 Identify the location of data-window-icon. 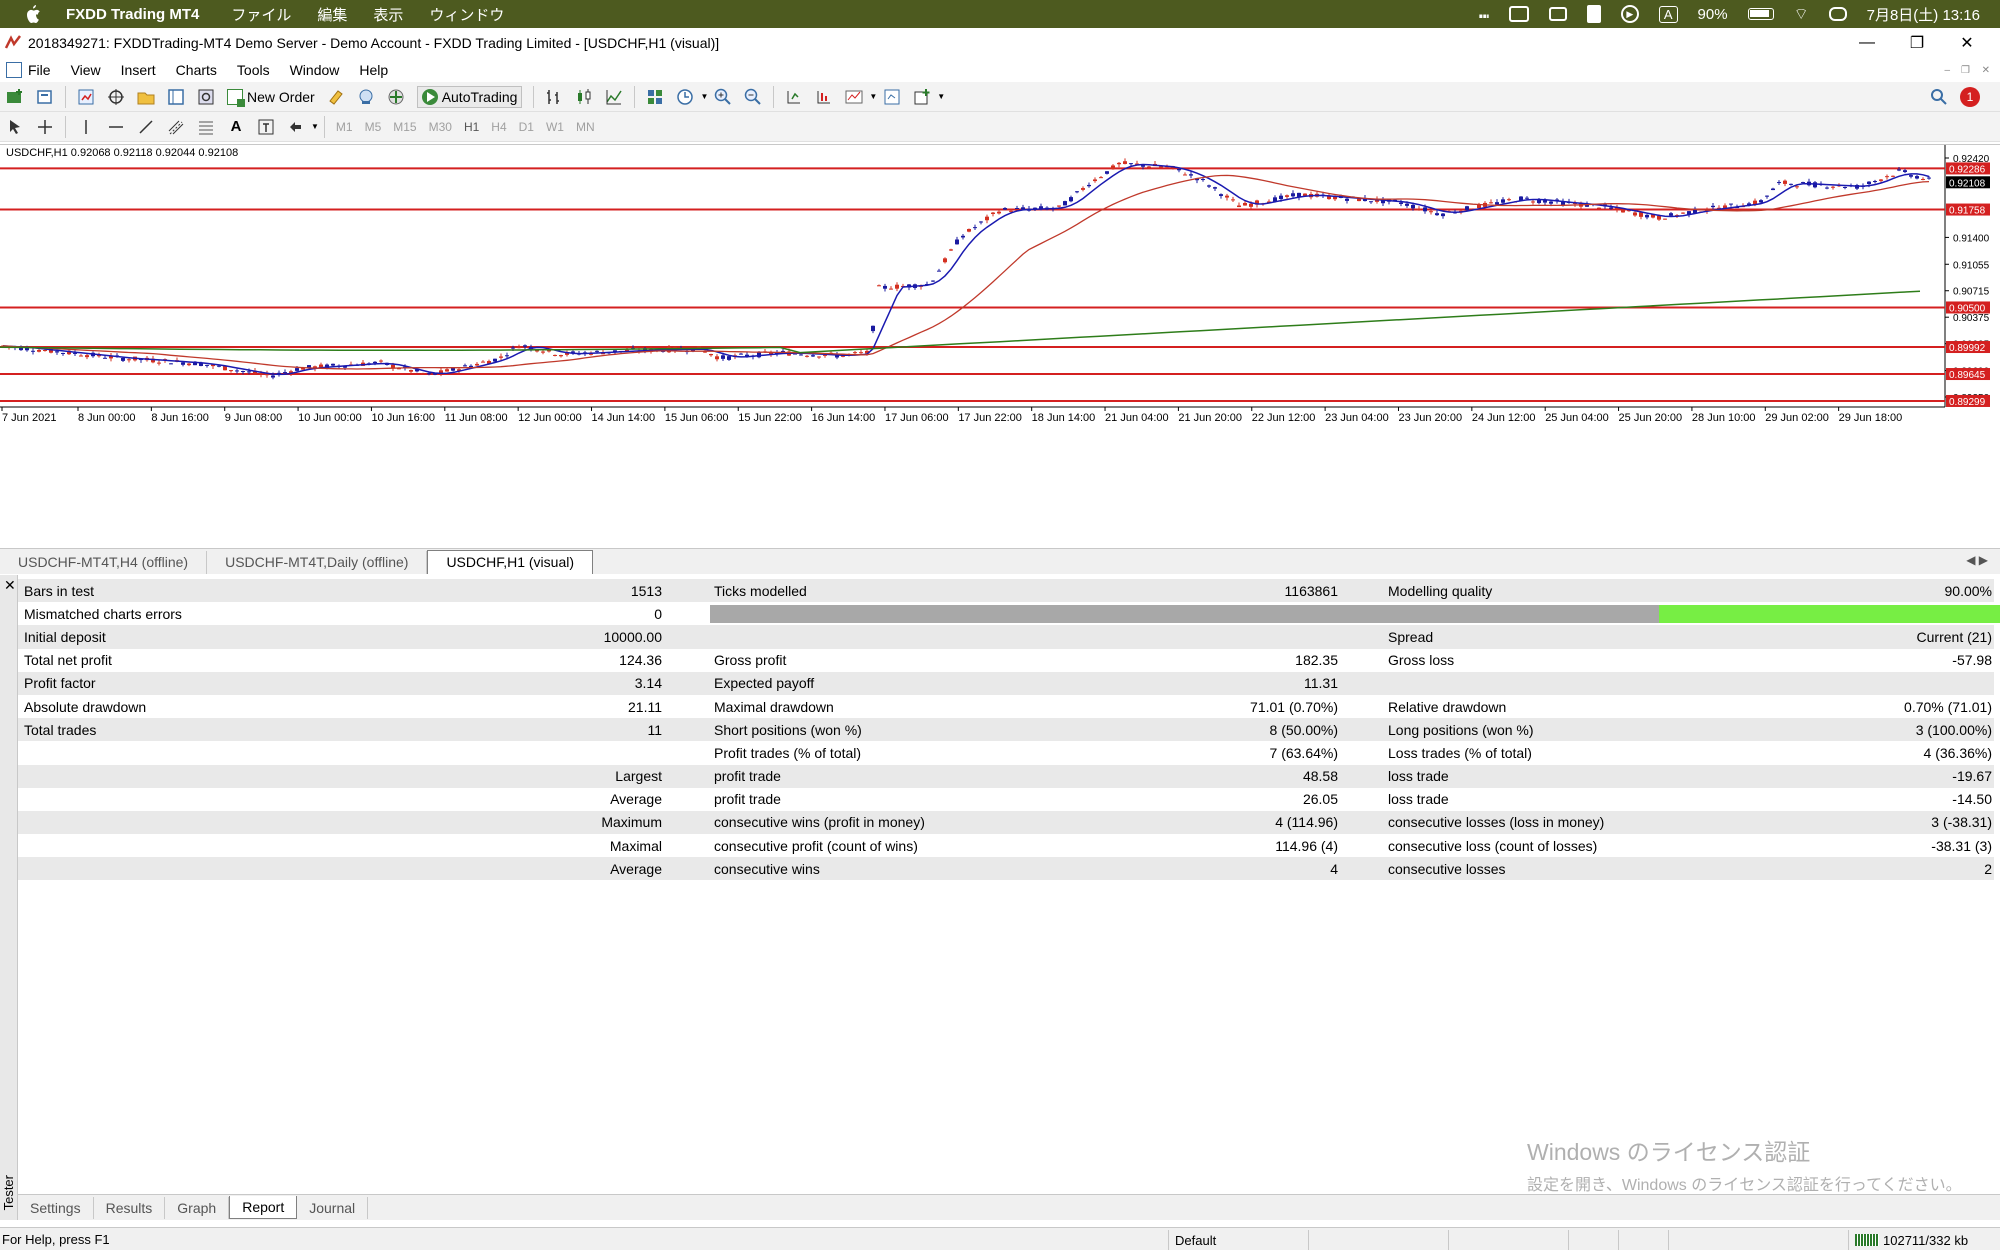
(116, 97).